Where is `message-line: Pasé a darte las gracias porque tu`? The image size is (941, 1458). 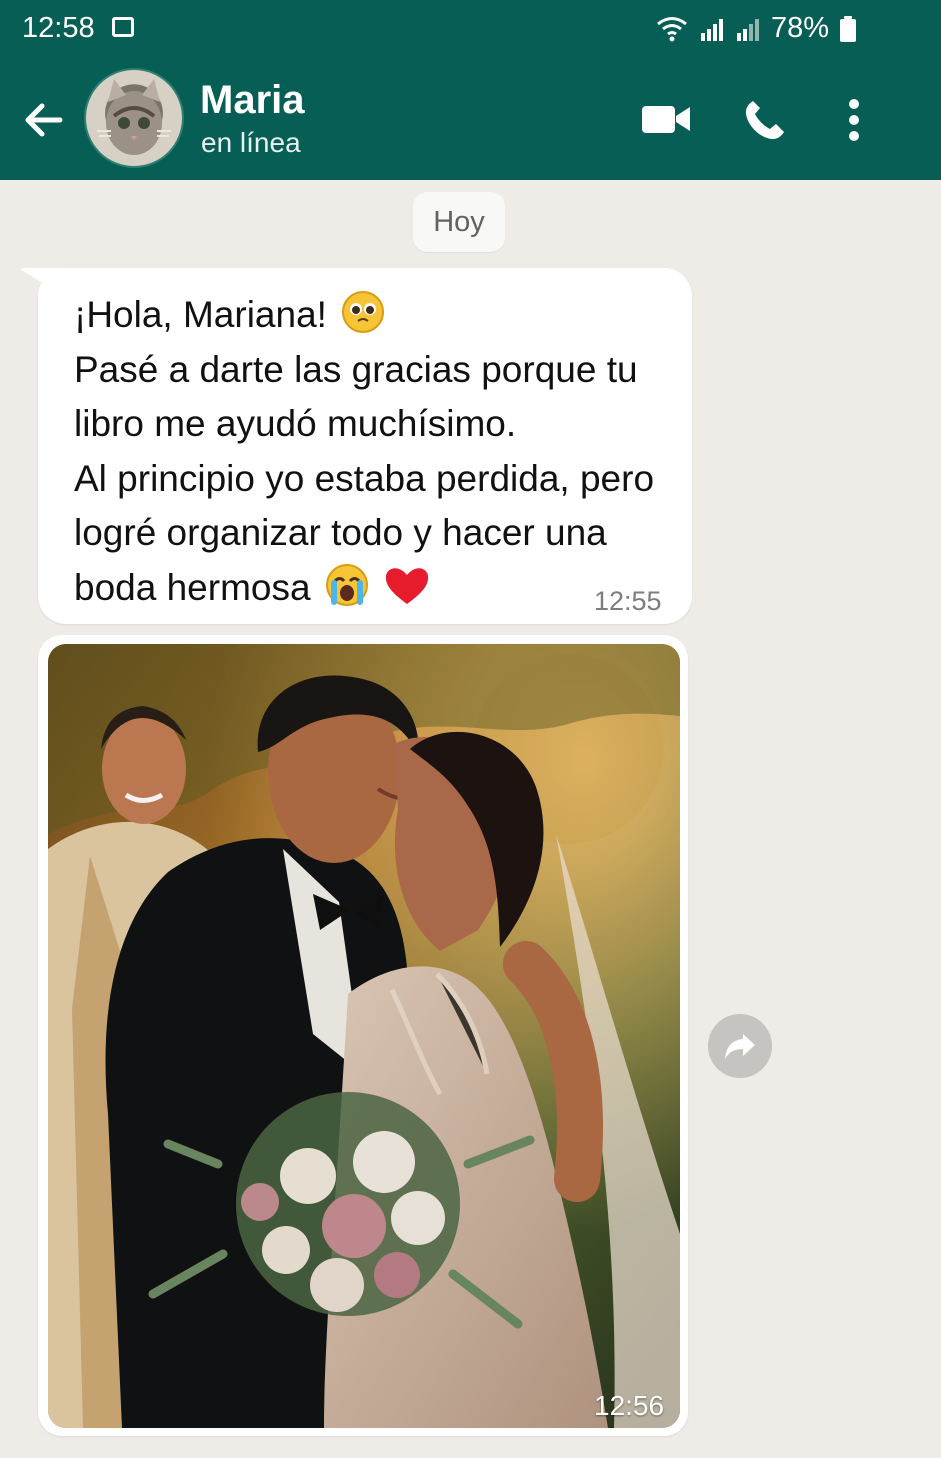 message-line: Pasé a darte las gracias porque tu is located at coordinates (356, 369).